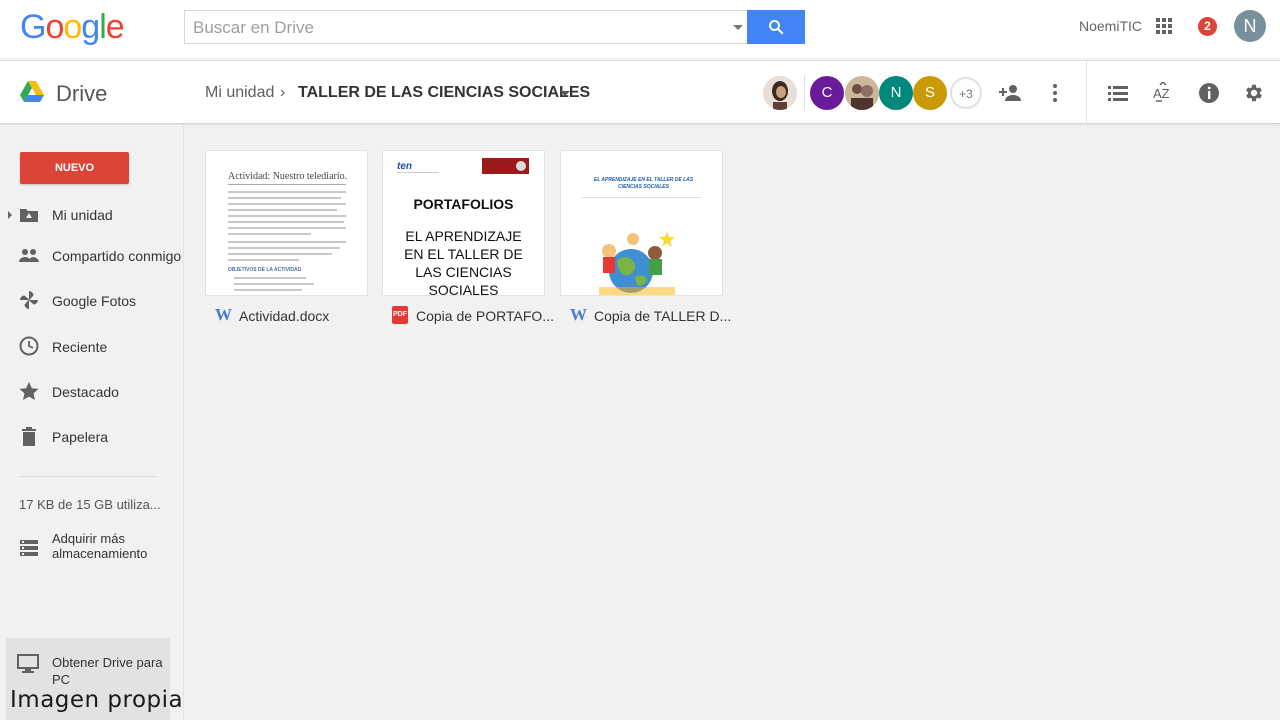 The width and height of the screenshot is (1280, 720). I want to click on notifications-badge: 2, so click(1207, 26).